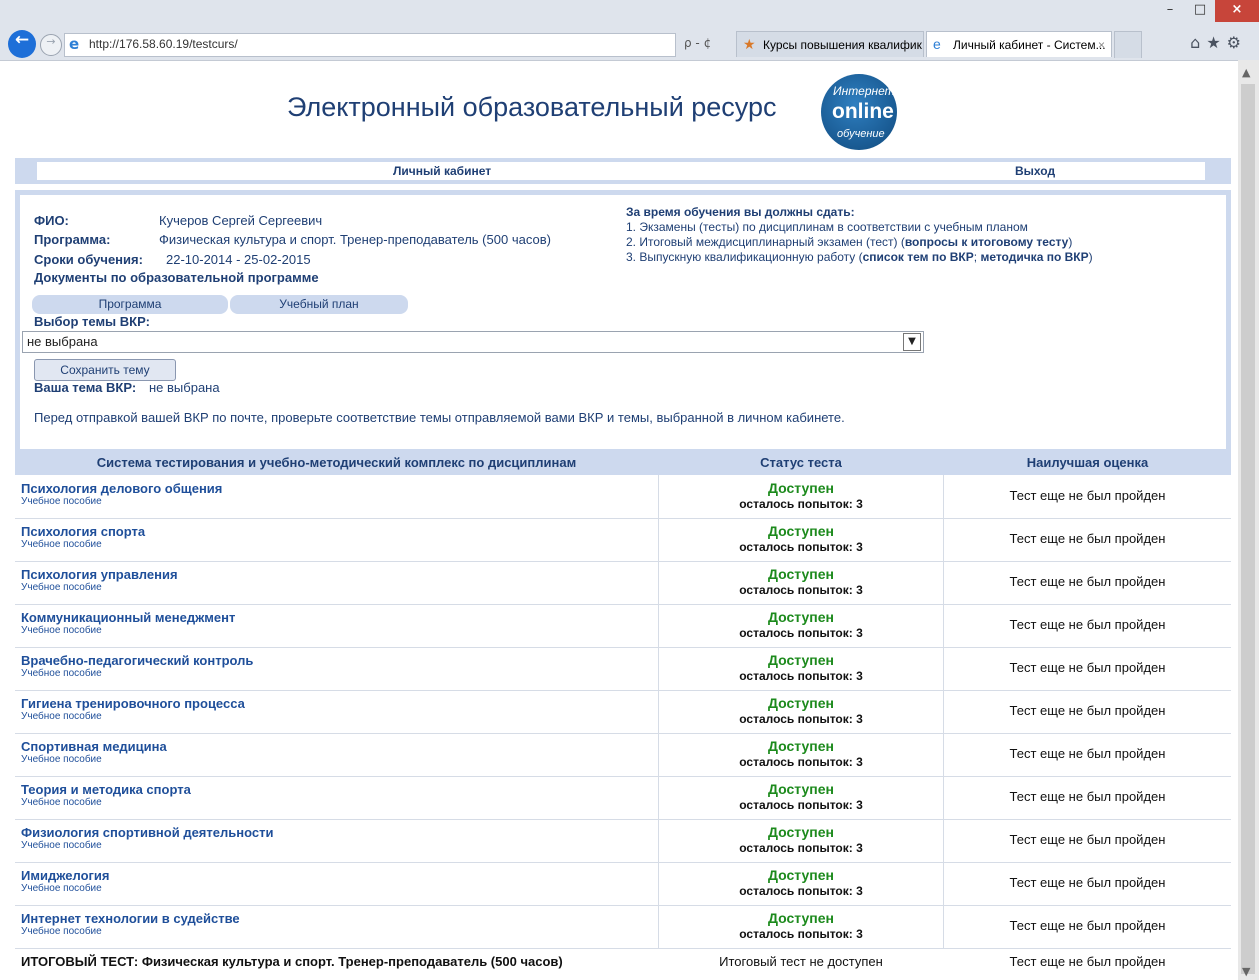 Image resolution: width=1259 pixels, height=980 pixels. What do you see at coordinates (1200, 11) in the screenshot?
I see `maximize-button: □` at bounding box center [1200, 11].